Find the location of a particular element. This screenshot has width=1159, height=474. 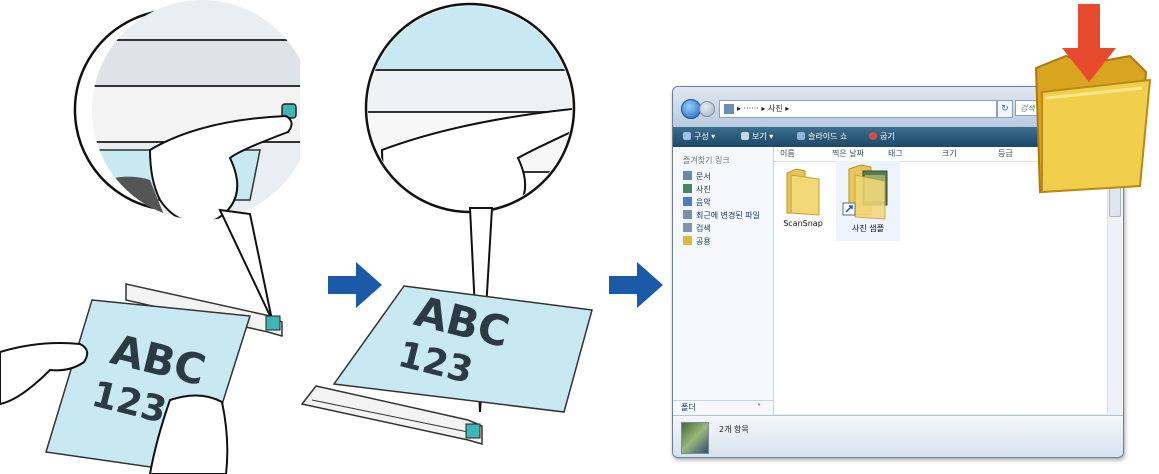

folders-toggle: 폴더 ˄ is located at coordinates (723, 407).